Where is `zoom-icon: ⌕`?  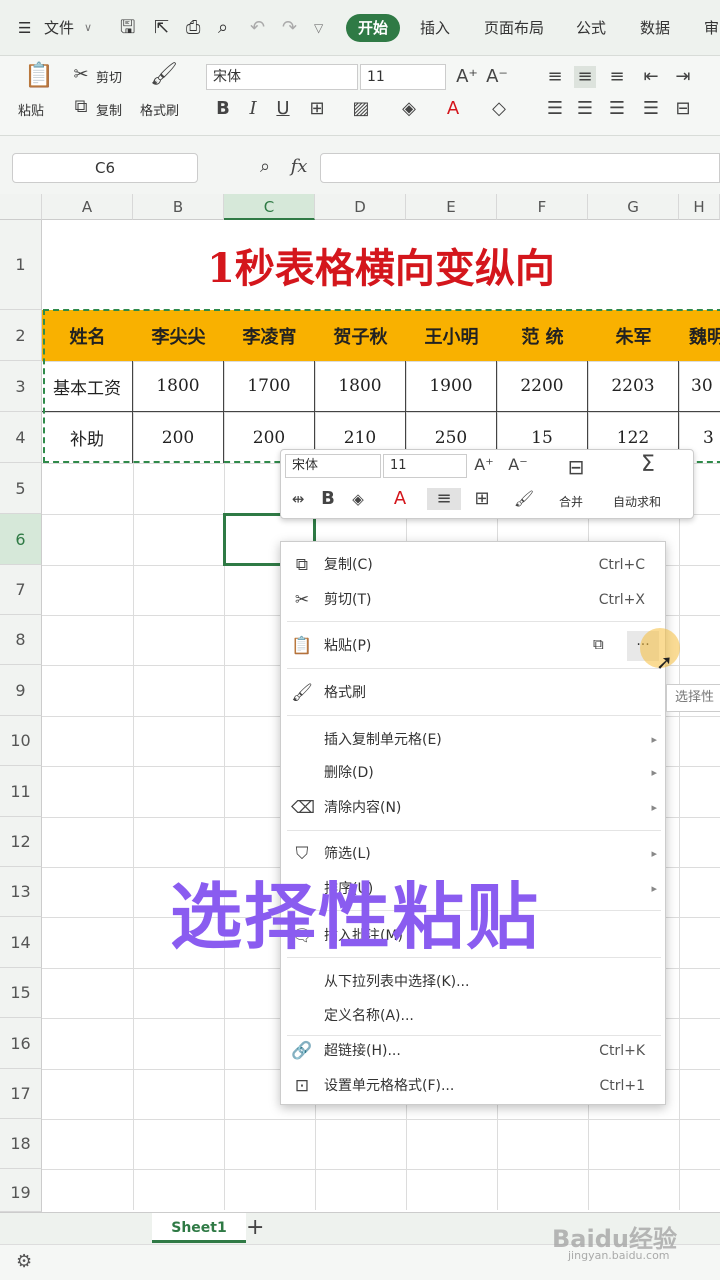
zoom-icon: ⌕ is located at coordinates (265, 167).